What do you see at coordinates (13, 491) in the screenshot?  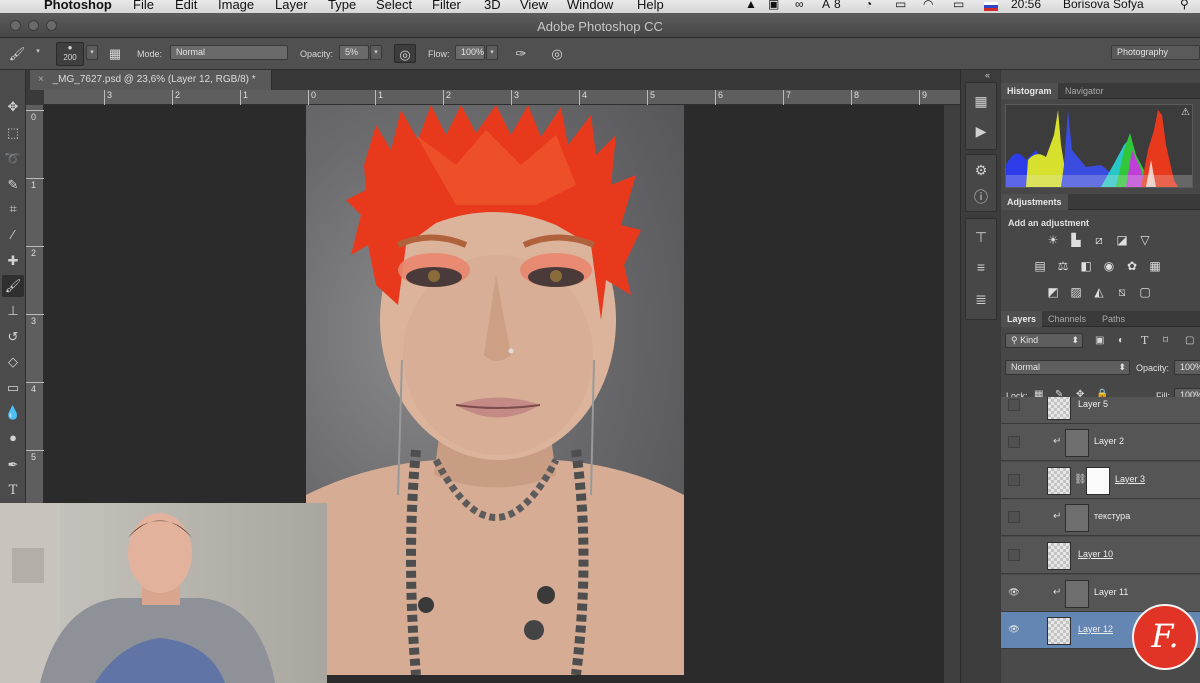 I see `type-tool-icon: T` at bounding box center [13, 491].